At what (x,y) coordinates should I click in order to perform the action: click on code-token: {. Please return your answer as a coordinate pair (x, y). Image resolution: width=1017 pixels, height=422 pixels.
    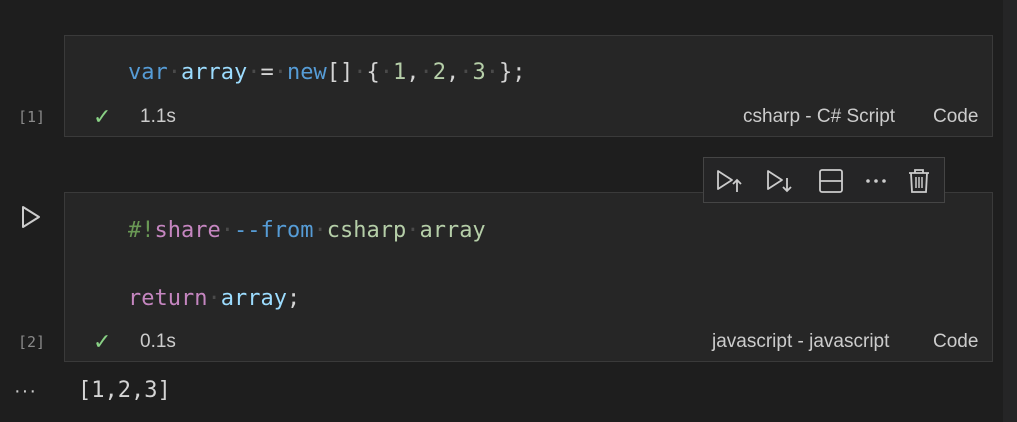
    Looking at the image, I should click on (373, 72).